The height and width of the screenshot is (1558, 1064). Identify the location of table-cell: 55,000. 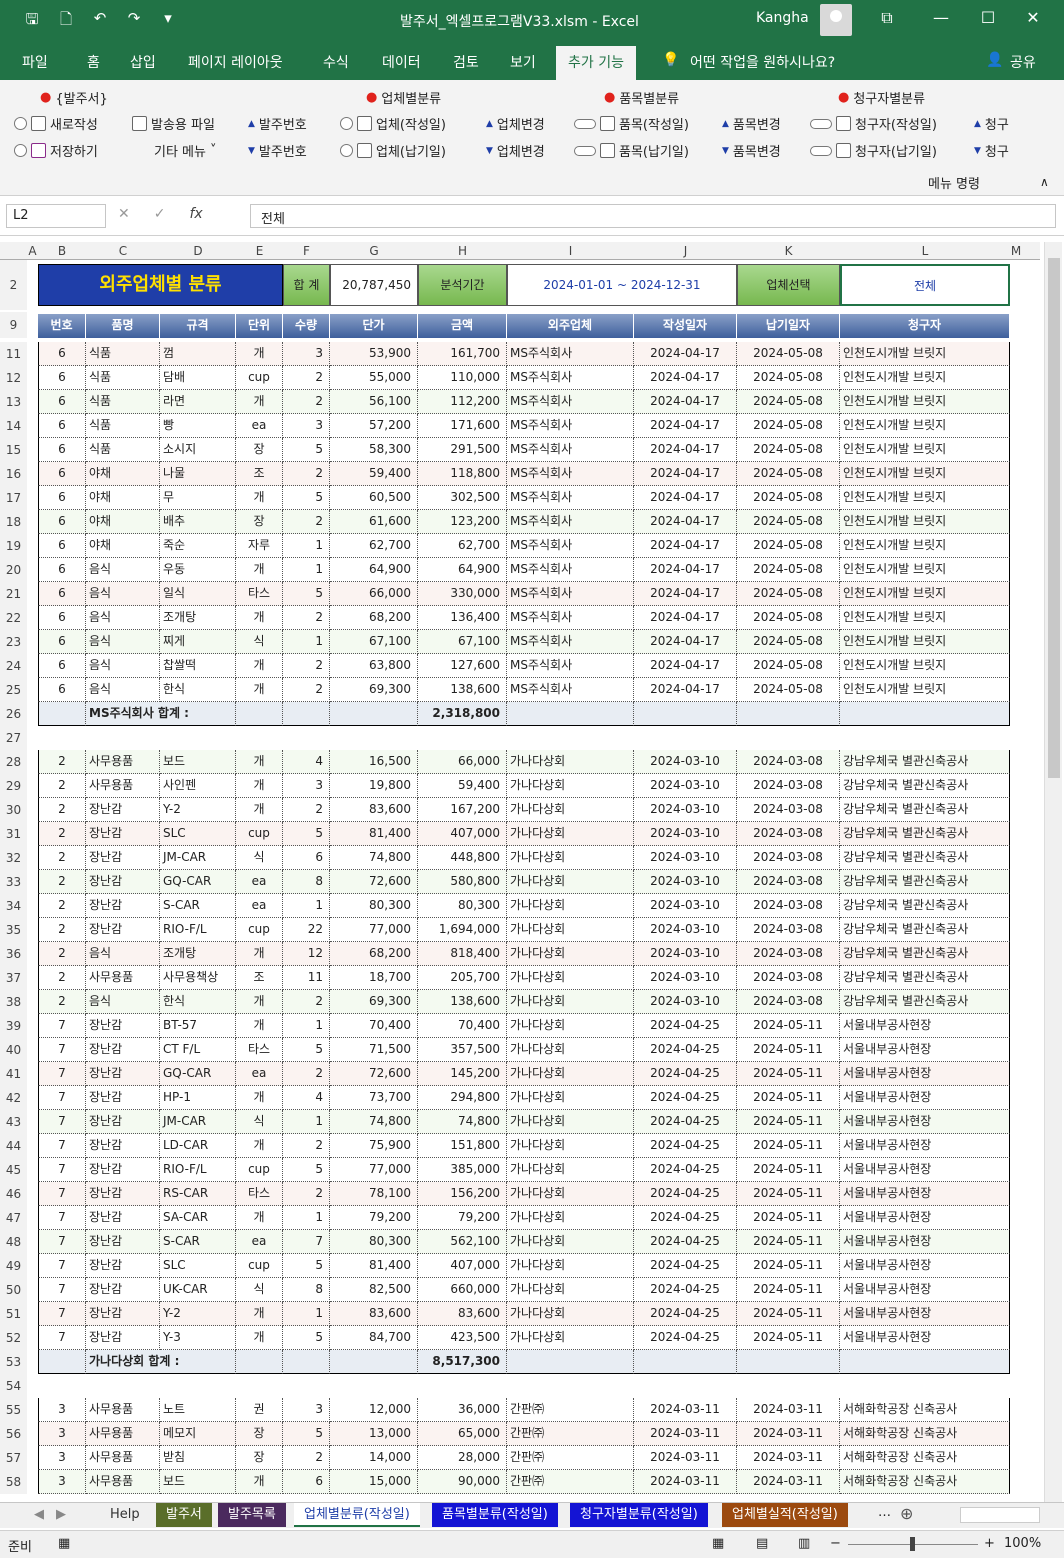
(374, 378).